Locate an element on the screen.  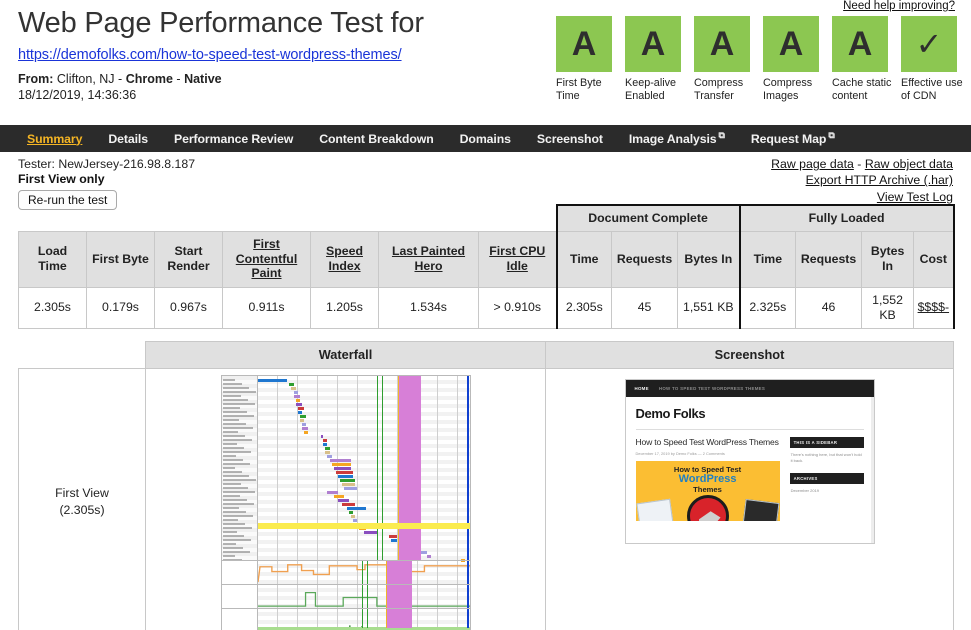
col-dc-time: Time is located at coordinates (584, 259).